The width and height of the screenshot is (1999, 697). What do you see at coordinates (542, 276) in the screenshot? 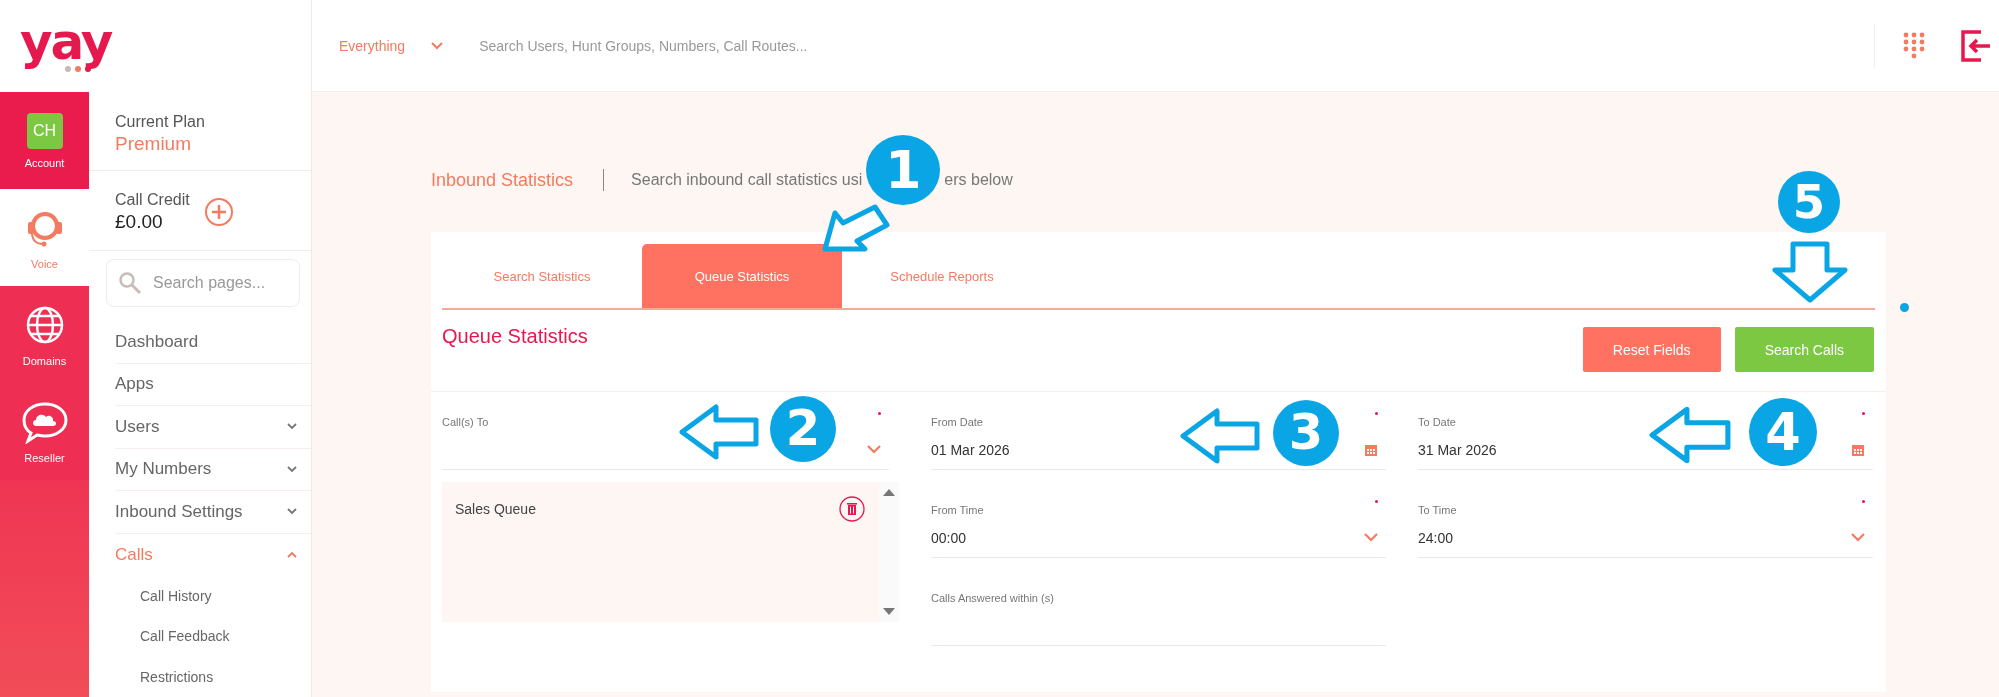
I see `tab: Search Statistics` at bounding box center [542, 276].